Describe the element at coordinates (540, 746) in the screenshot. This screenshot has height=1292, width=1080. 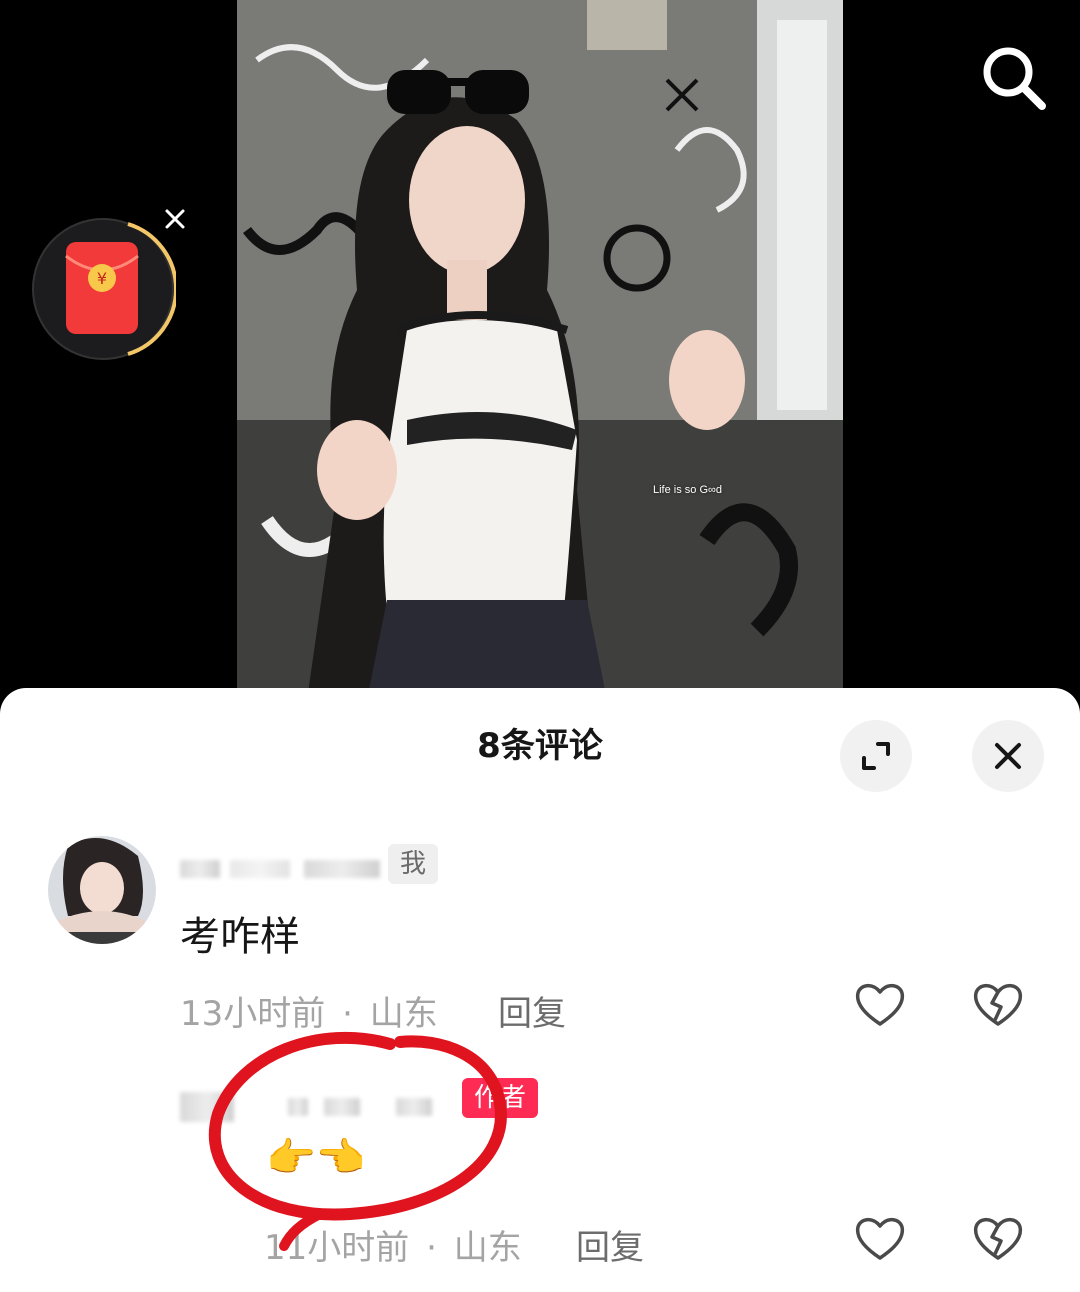
I see `comments-title: 8条评论` at that location.